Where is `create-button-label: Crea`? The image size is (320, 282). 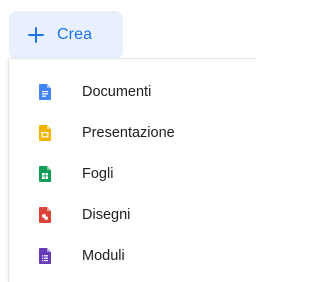
create-button-label: Crea is located at coordinates (75, 34).